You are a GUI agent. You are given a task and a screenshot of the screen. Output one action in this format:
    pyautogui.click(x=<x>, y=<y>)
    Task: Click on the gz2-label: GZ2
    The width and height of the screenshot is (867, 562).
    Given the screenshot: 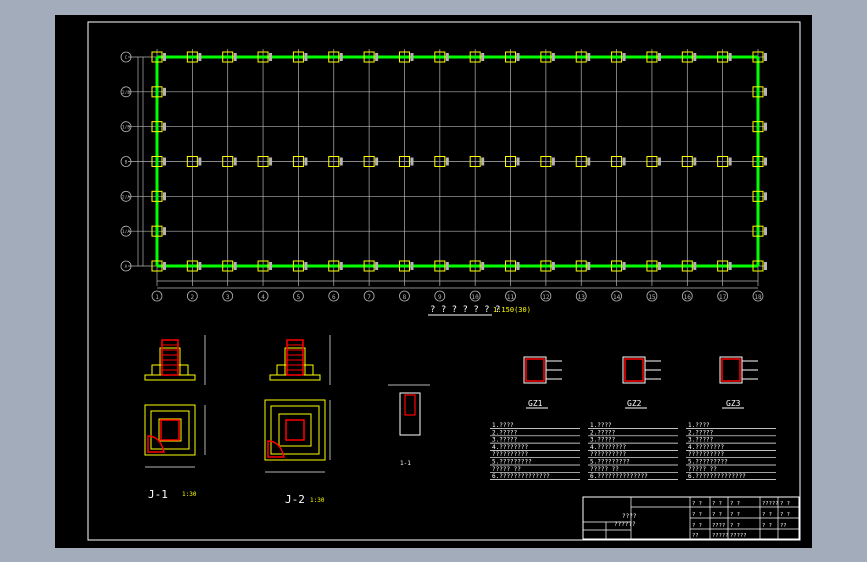 What is the action you would take?
    pyautogui.click(x=634, y=403)
    